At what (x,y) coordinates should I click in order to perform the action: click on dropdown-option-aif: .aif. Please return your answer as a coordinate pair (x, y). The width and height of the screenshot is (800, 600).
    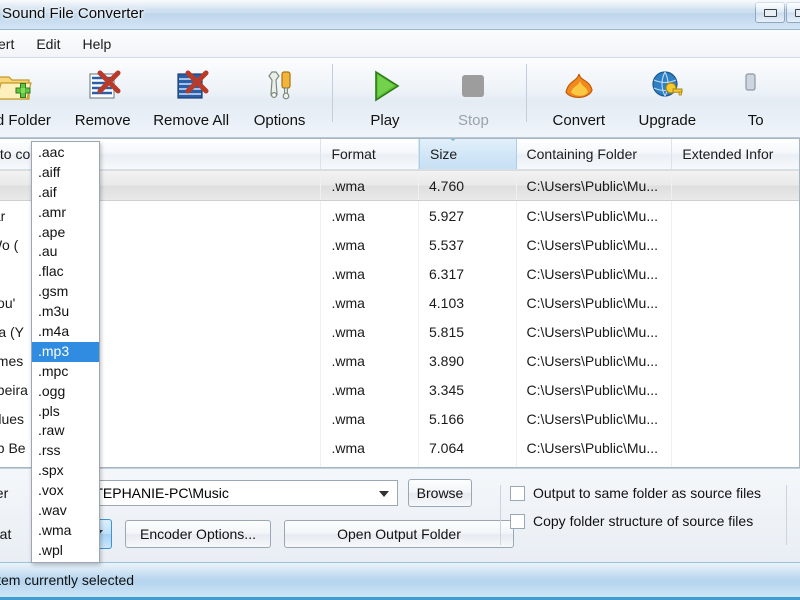
    Looking at the image, I should click on (65, 193).